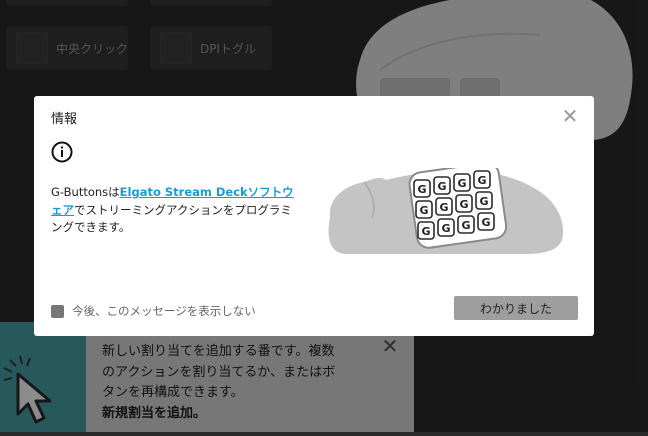 Image resolution: width=648 pixels, height=436 pixels. I want to click on info-icon, so click(62, 152).